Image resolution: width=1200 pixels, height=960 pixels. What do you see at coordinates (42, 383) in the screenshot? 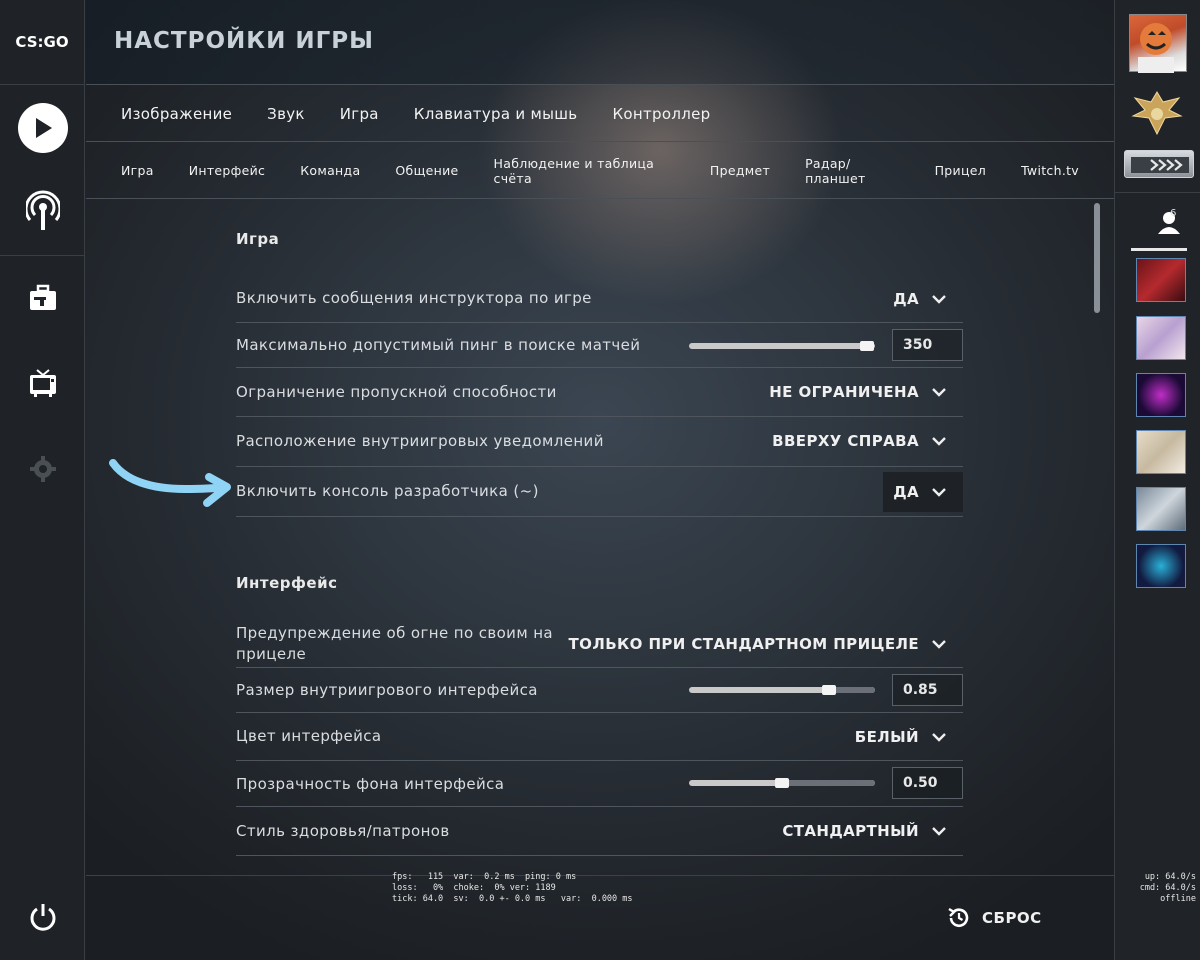
I see `watch-nav-button` at bounding box center [42, 383].